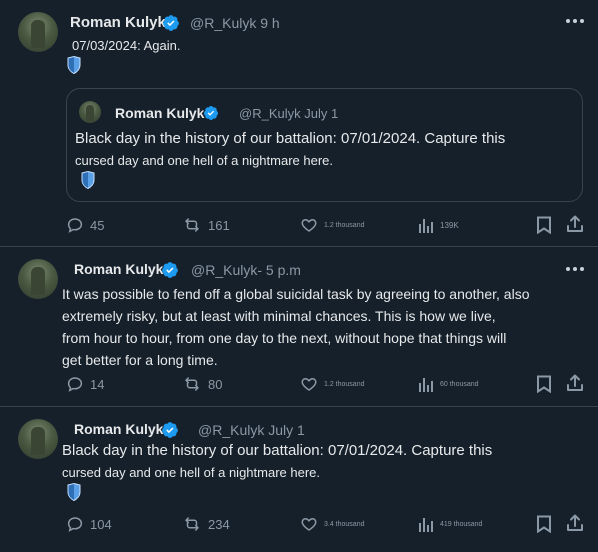 This screenshot has height=552, width=598. What do you see at coordinates (206, 225) in the screenshot?
I see `retweet-button: 161` at bounding box center [206, 225].